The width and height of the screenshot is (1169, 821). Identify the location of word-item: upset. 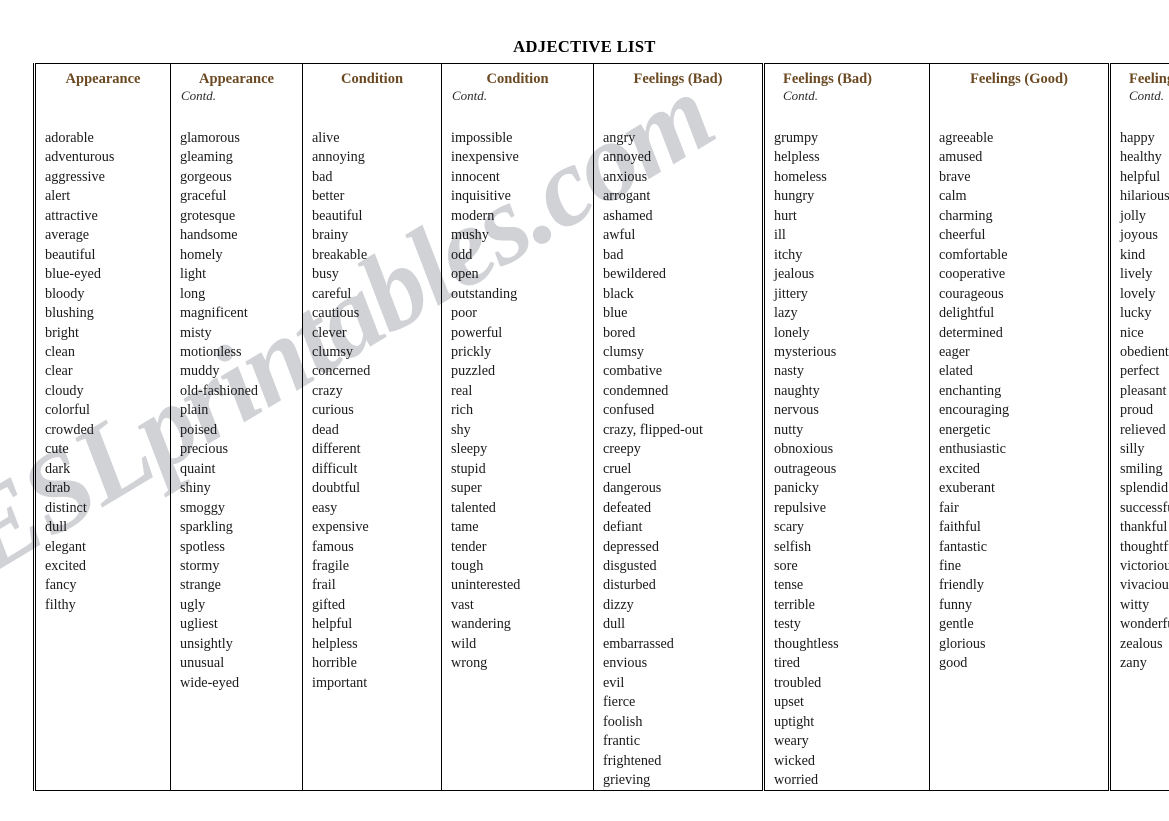
(789, 702).